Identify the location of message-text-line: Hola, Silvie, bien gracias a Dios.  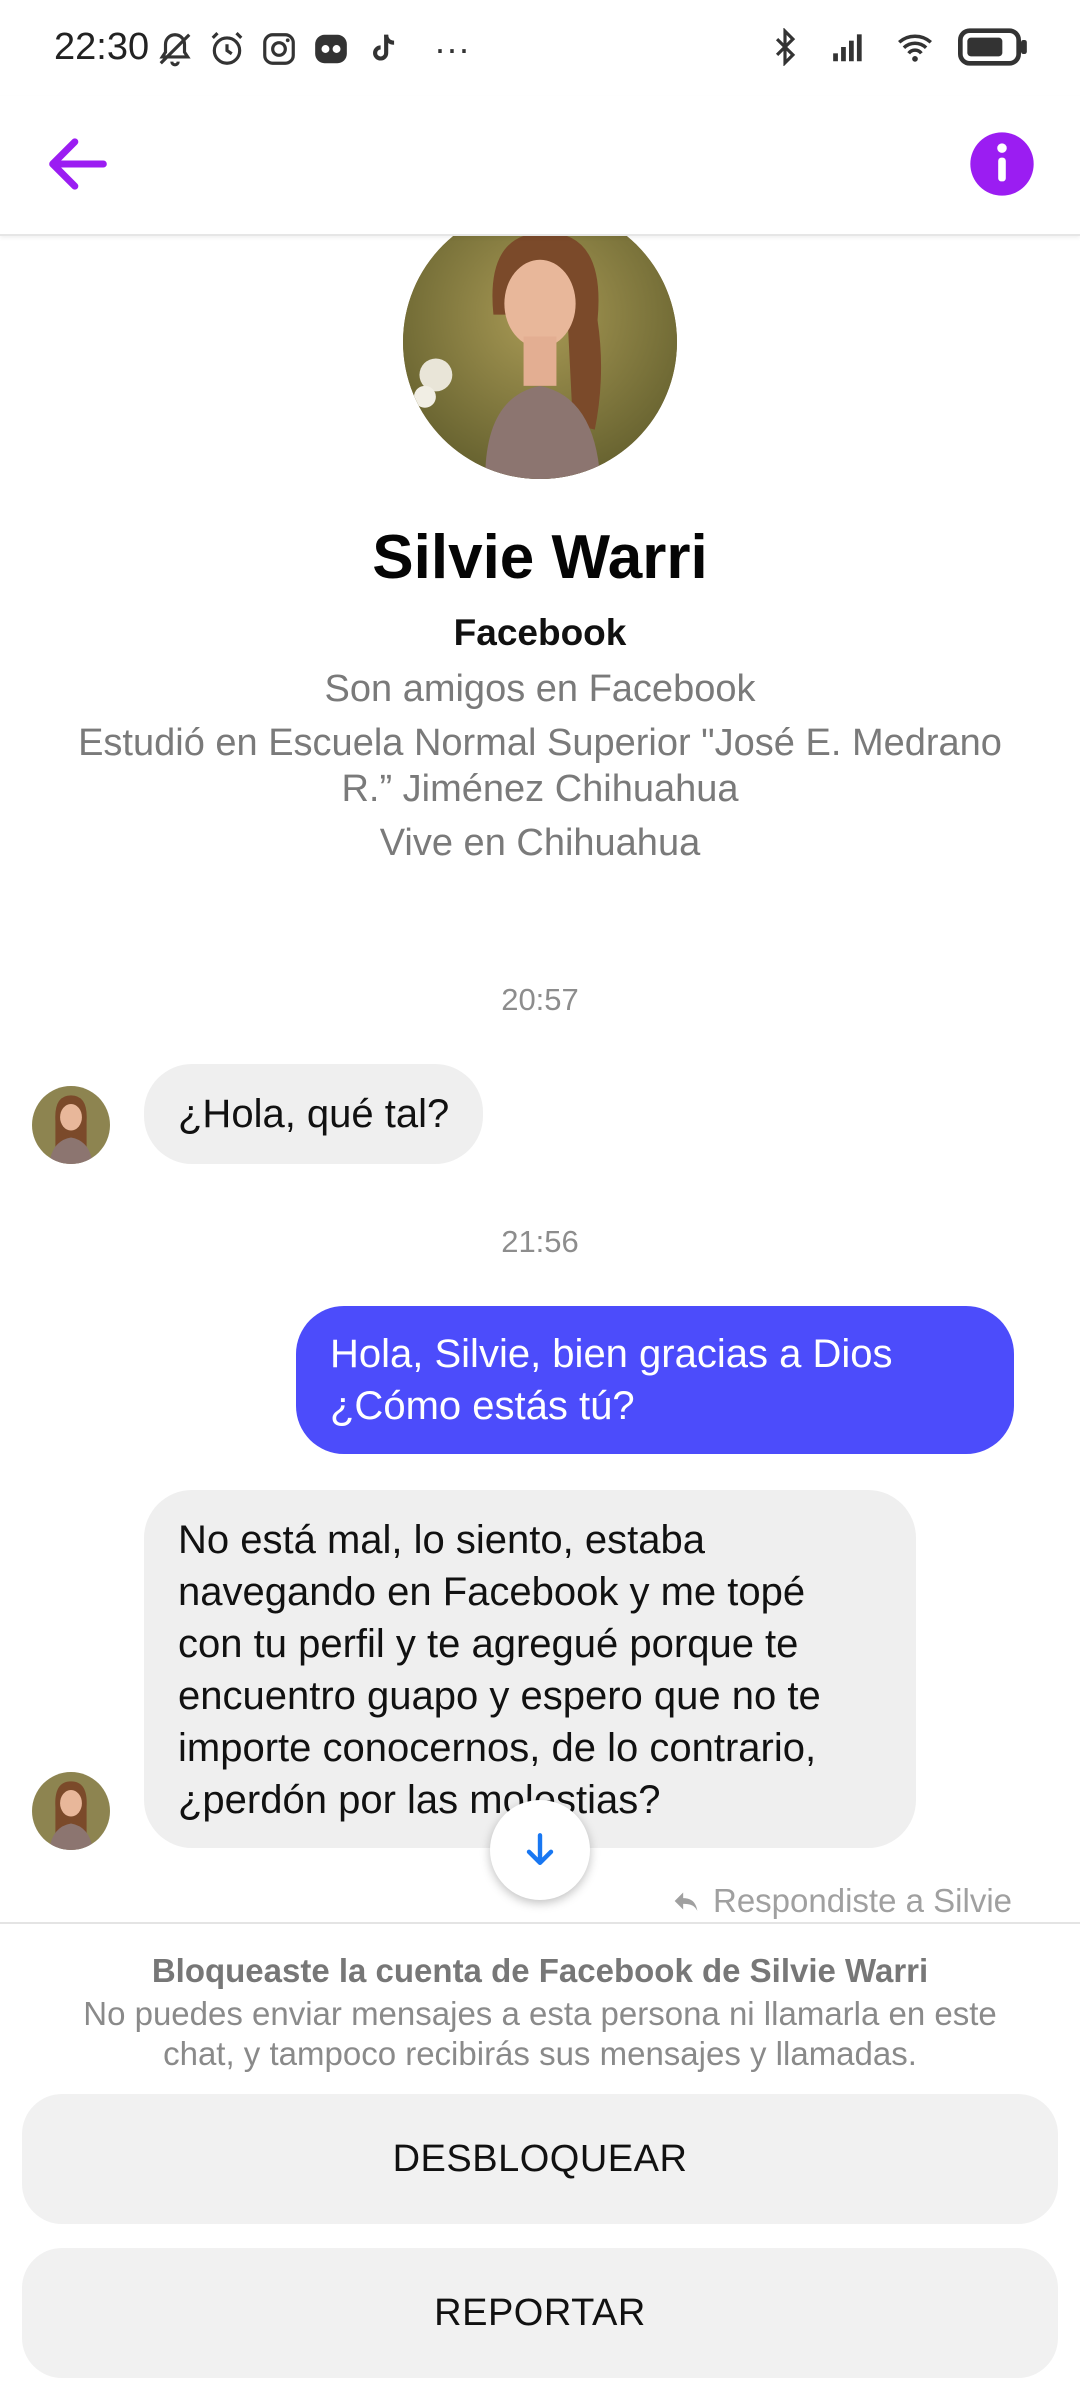
(611, 1354).